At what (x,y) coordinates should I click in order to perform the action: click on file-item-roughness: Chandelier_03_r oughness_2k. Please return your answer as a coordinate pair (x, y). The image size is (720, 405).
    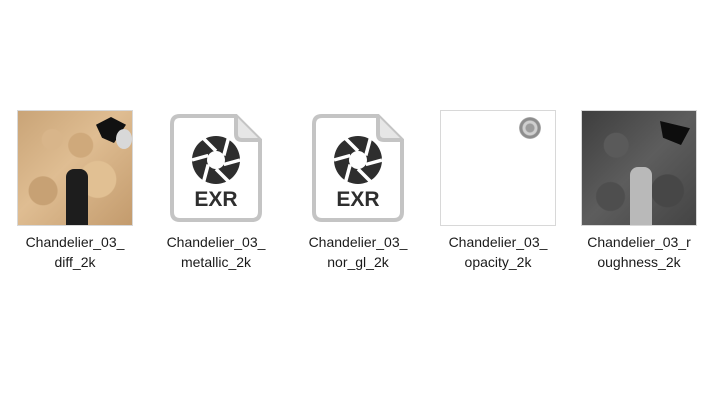
    Looking at the image, I should click on (639, 190).